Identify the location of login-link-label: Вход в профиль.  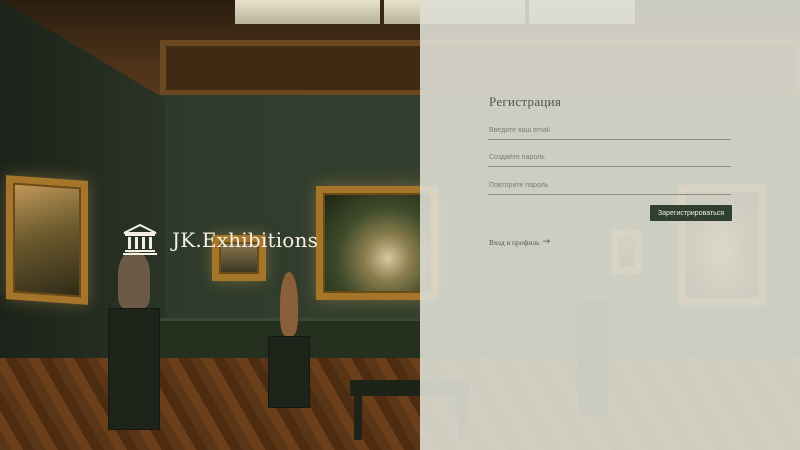
(514, 242).